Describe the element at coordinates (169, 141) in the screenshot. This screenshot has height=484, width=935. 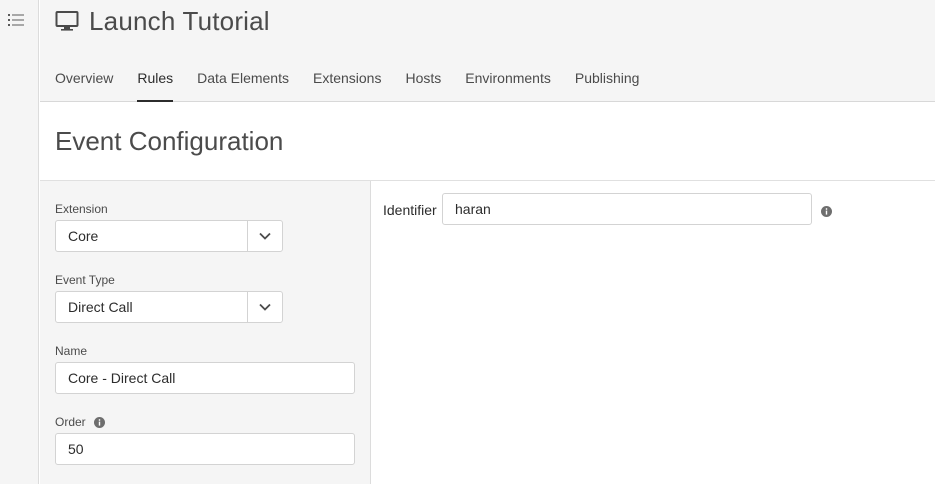
I see `page-title: Event Configuration` at that location.